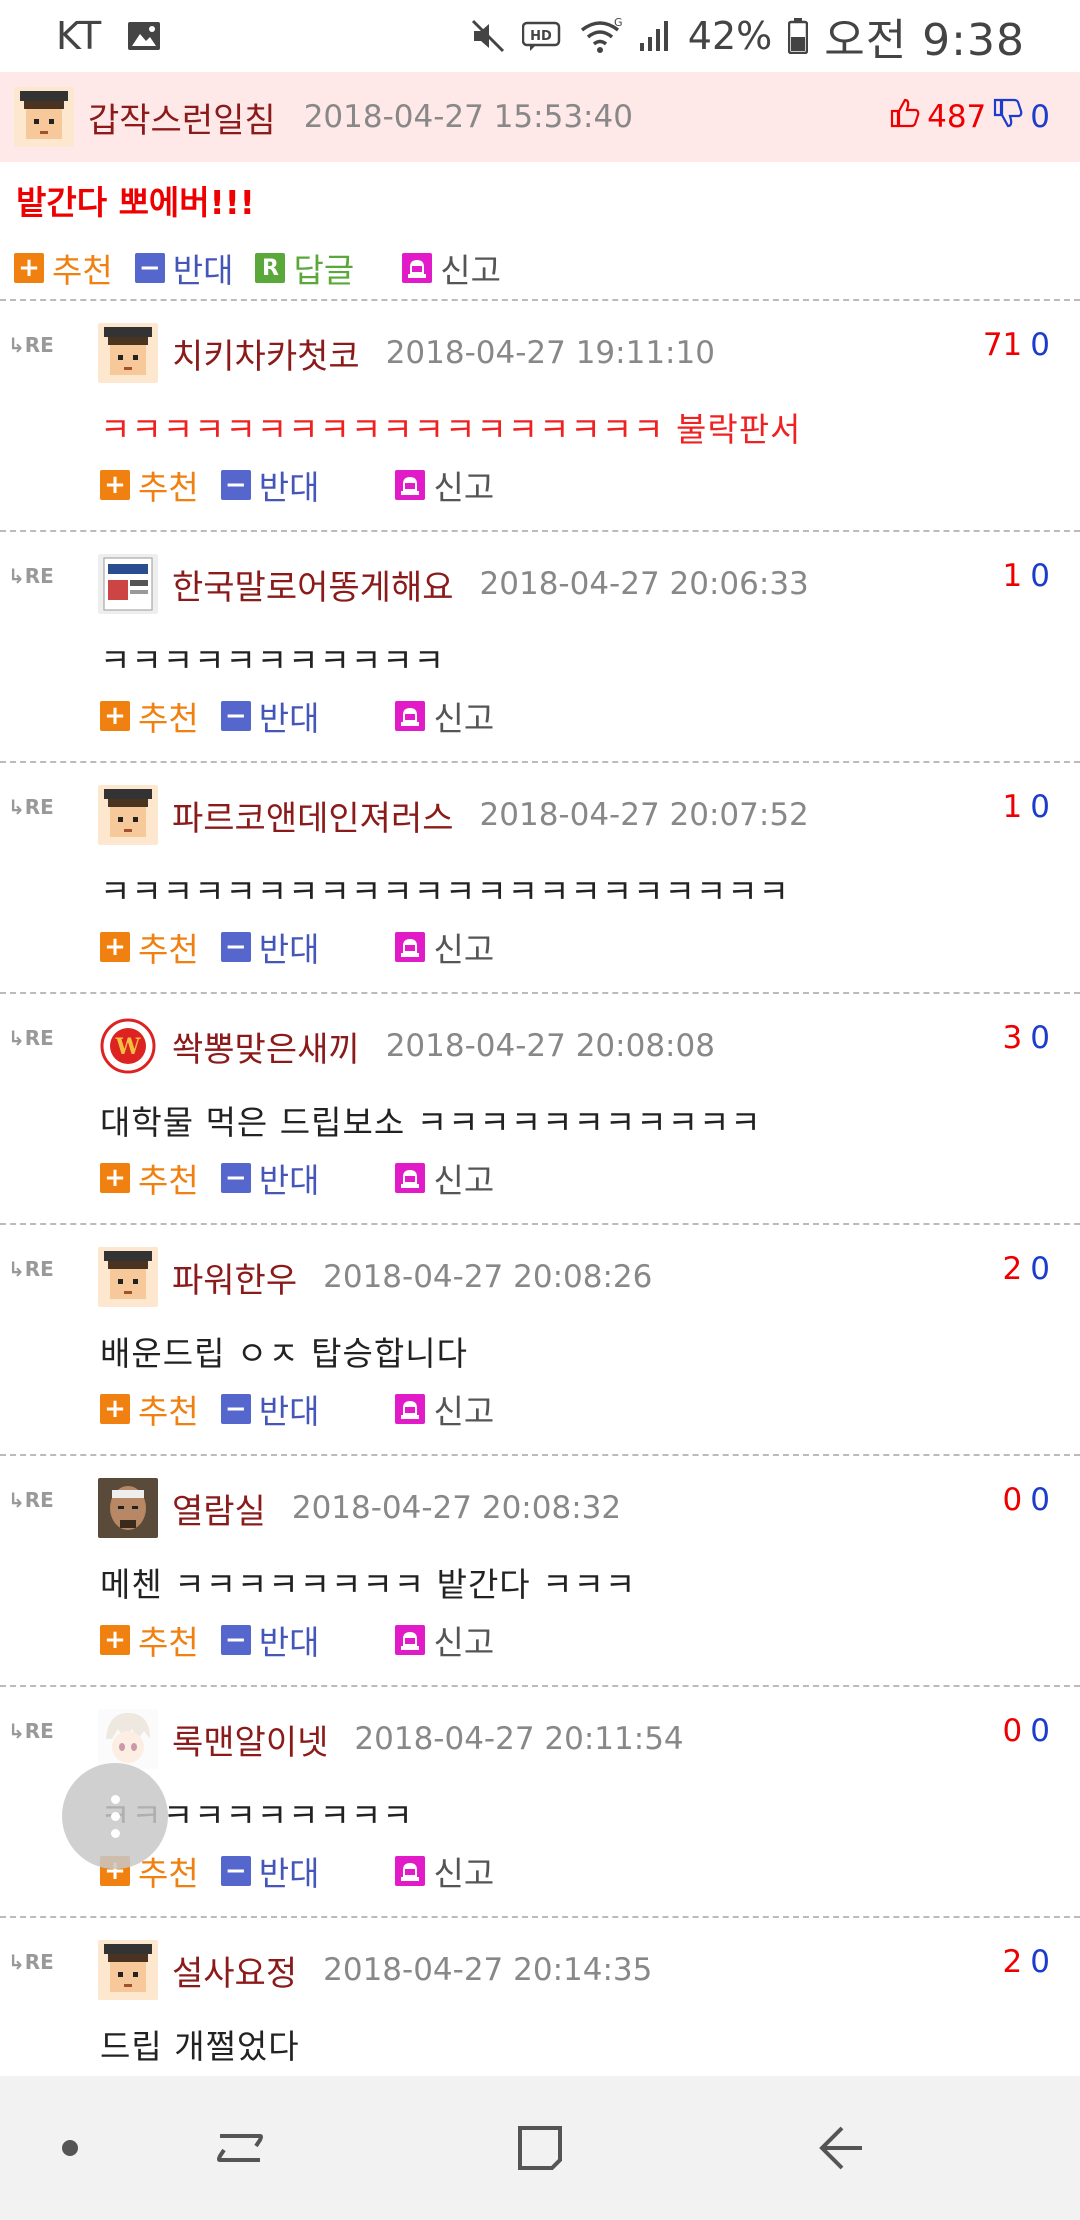 The width and height of the screenshot is (1080, 2220). What do you see at coordinates (1012, 1731) in the screenshot?
I see `comment-up-count: 0` at bounding box center [1012, 1731].